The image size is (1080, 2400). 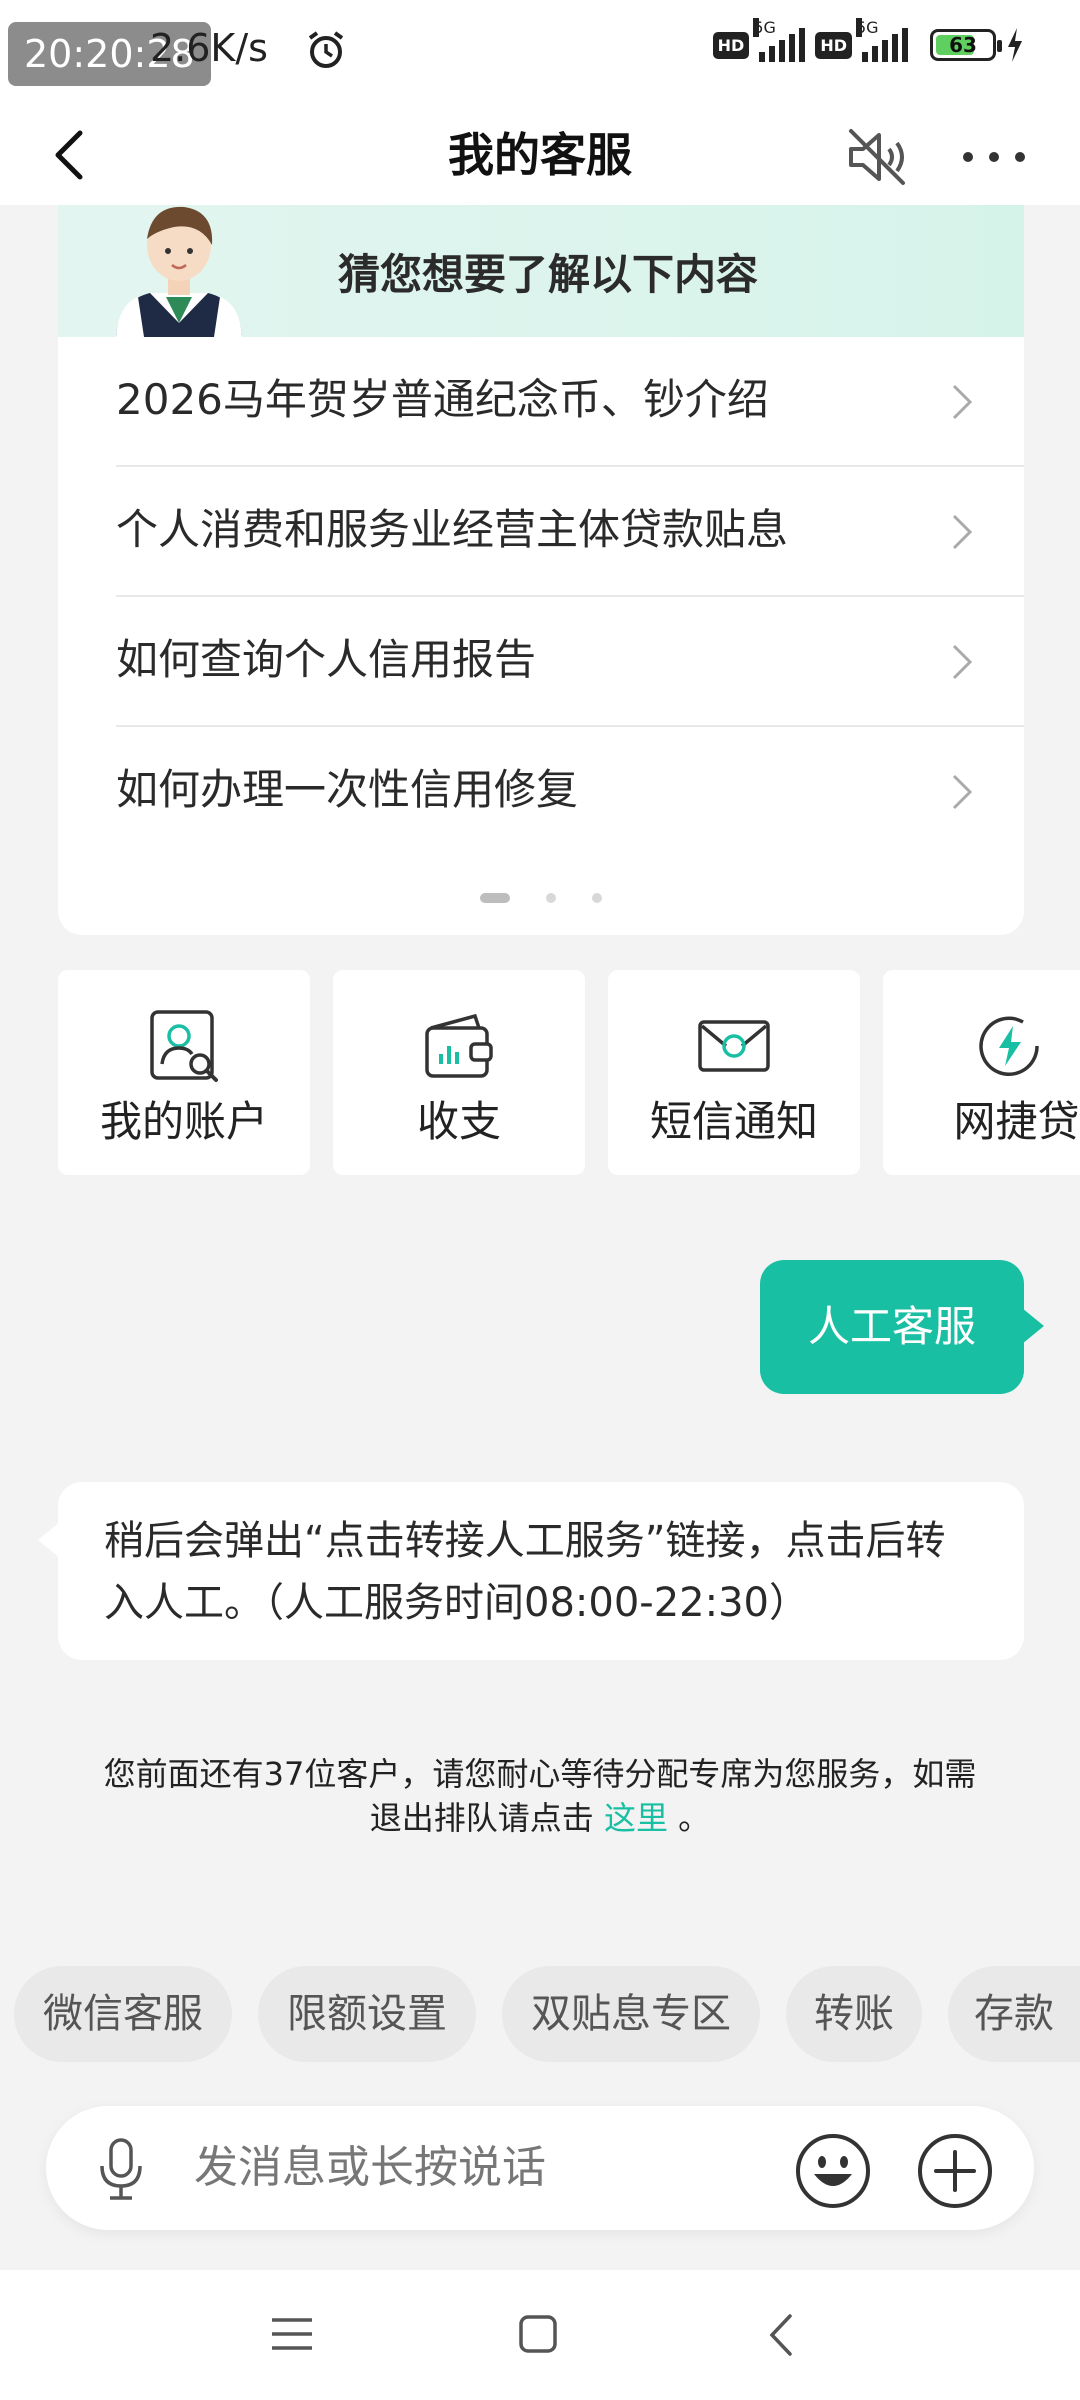 I want to click on pagination-dots, so click(x=541, y=895).